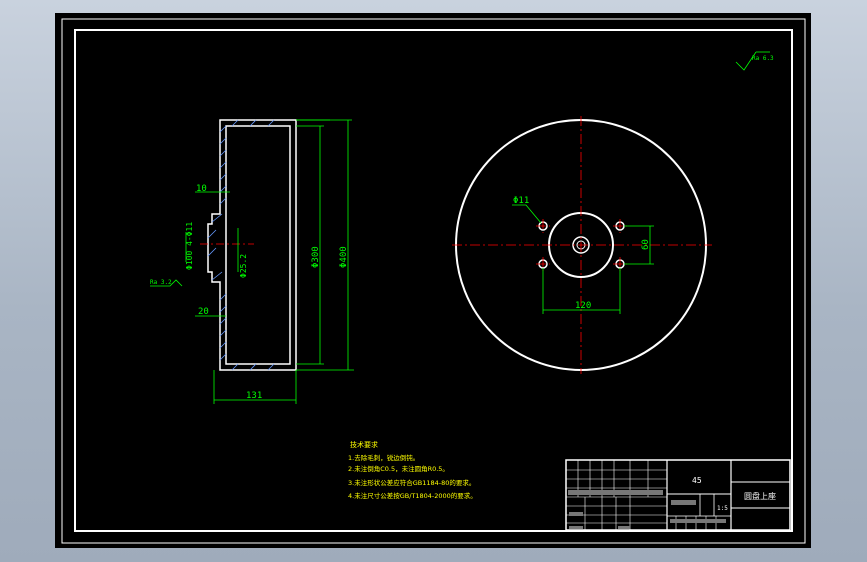 This screenshot has width=867, height=562. Describe the element at coordinates (646, 244) in the screenshot. I see `dim-60: 60` at that location.